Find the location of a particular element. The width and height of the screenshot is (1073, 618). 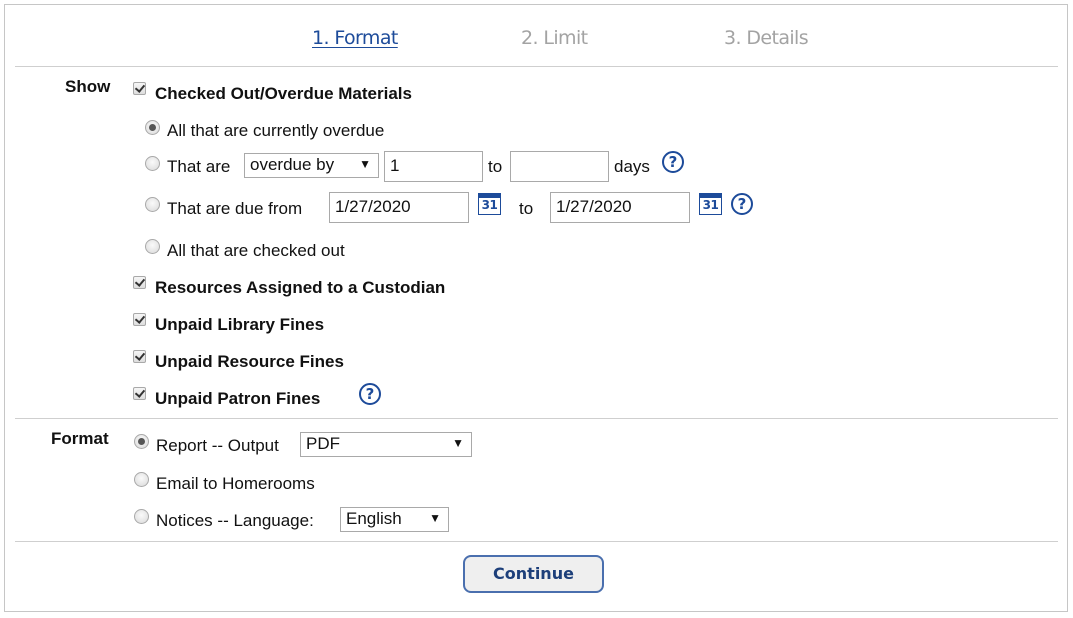

checked-out-label: Checked Out/Overdue Materials is located at coordinates (283, 93).